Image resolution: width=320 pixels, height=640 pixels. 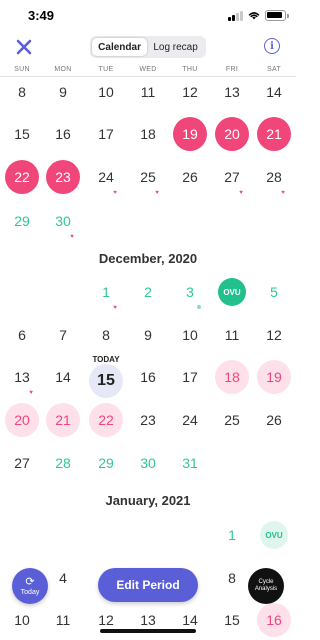 What do you see at coordinates (274, 134) in the screenshot?
I see `calendar-day-period: 21` at bounding box center [274, 134].